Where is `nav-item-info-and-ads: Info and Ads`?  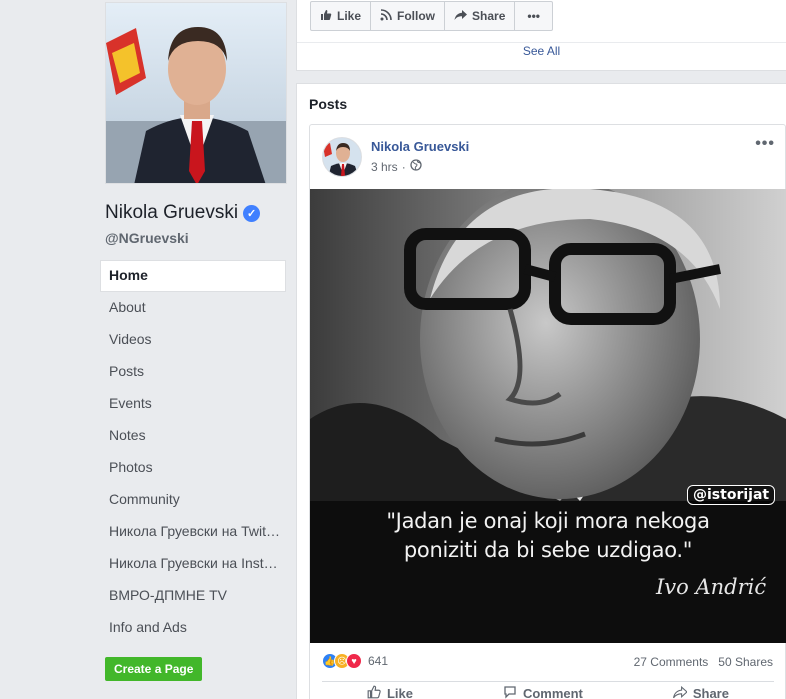
nav-item-info-and-ads: Info and Ads is located at coordinates (193, 628).